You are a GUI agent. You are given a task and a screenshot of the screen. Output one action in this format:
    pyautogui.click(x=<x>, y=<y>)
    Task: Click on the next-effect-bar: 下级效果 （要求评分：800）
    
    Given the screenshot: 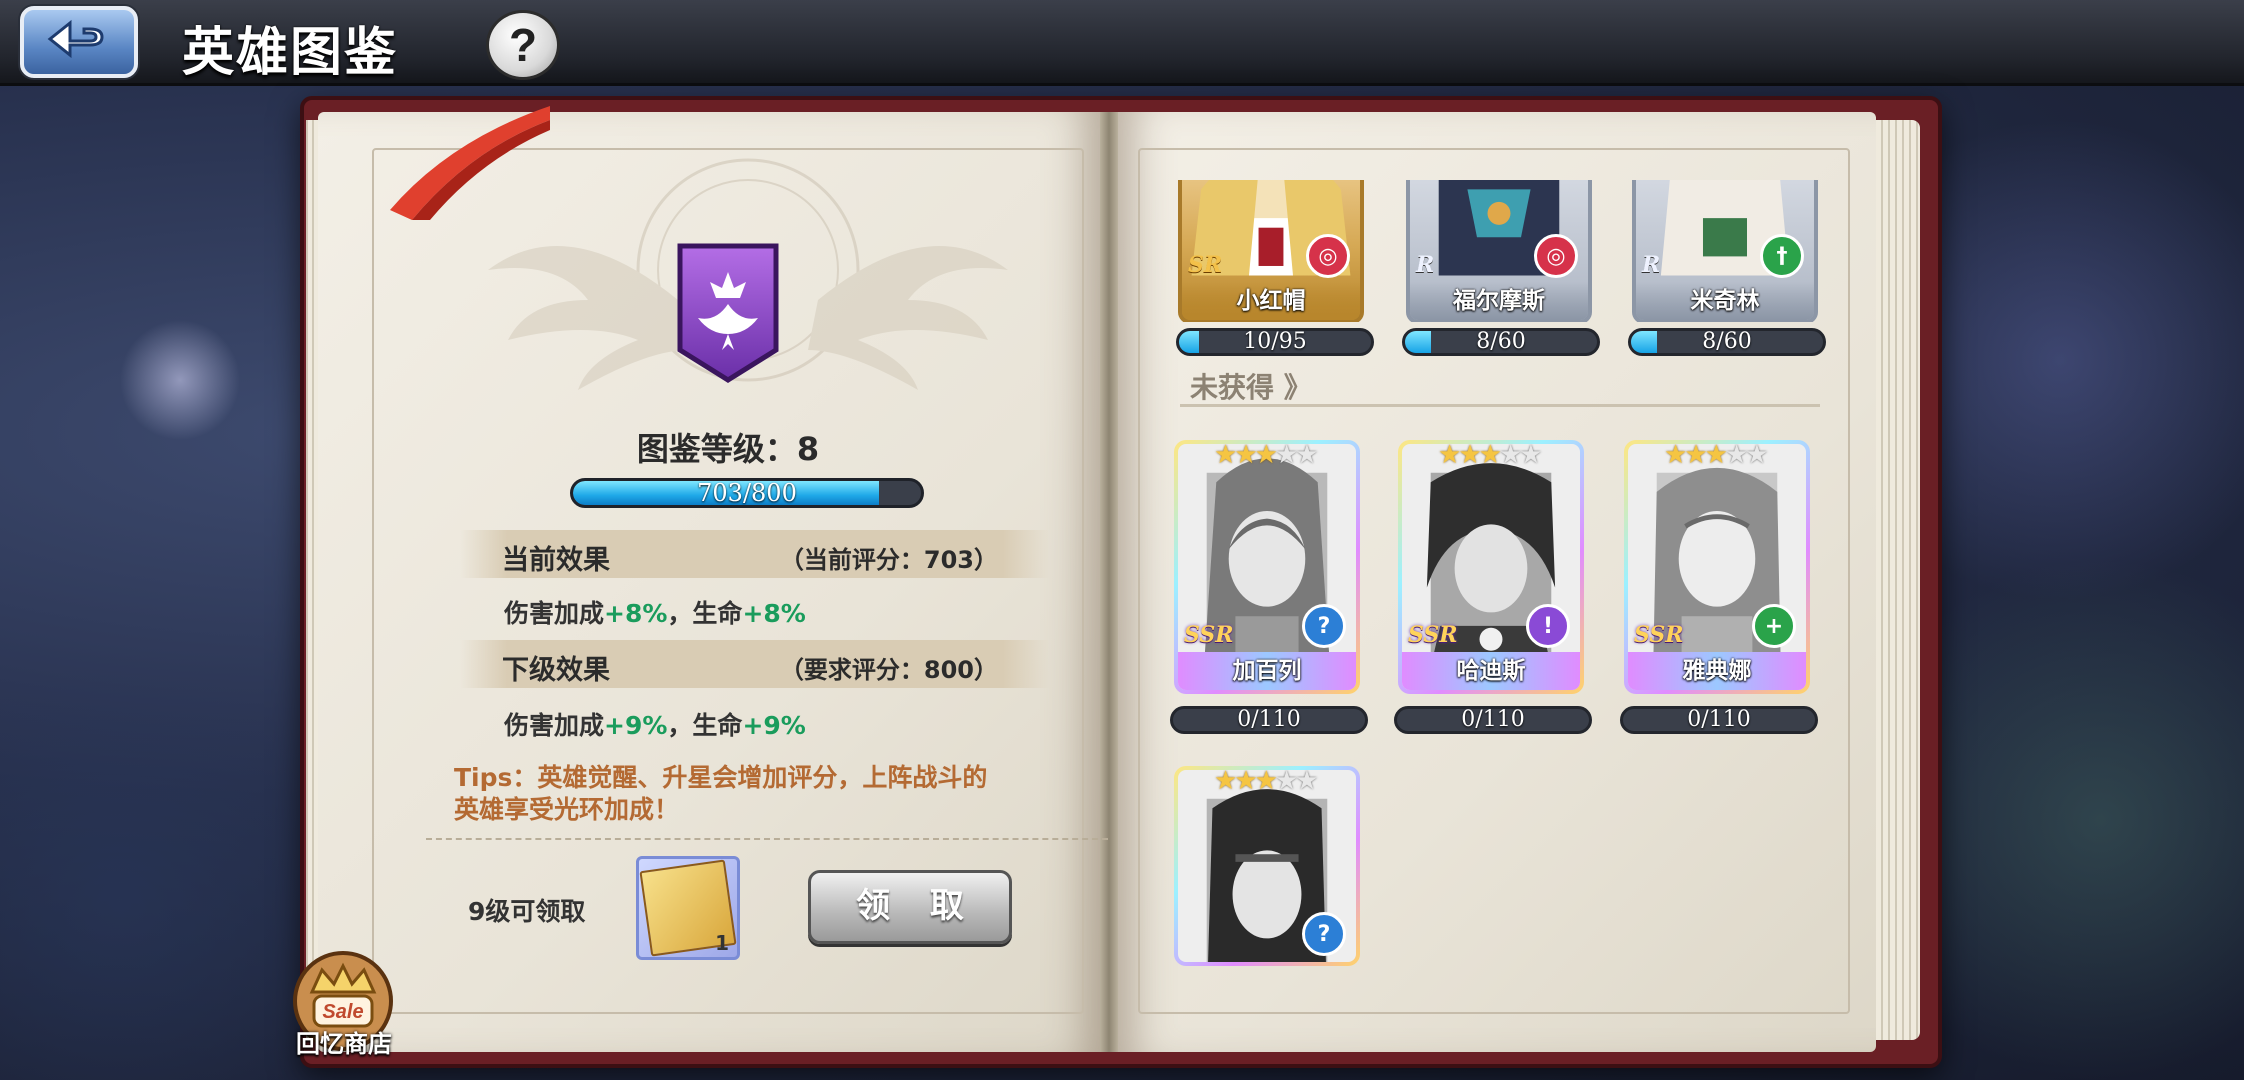 What is the action you would take?
    pyautogui.click(x=755, y=664)
    